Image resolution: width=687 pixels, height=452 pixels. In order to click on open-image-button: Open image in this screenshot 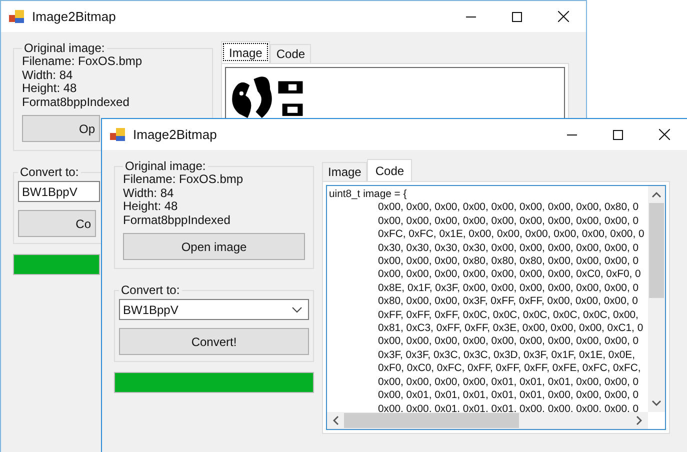, I will do `click(214, 246)`.